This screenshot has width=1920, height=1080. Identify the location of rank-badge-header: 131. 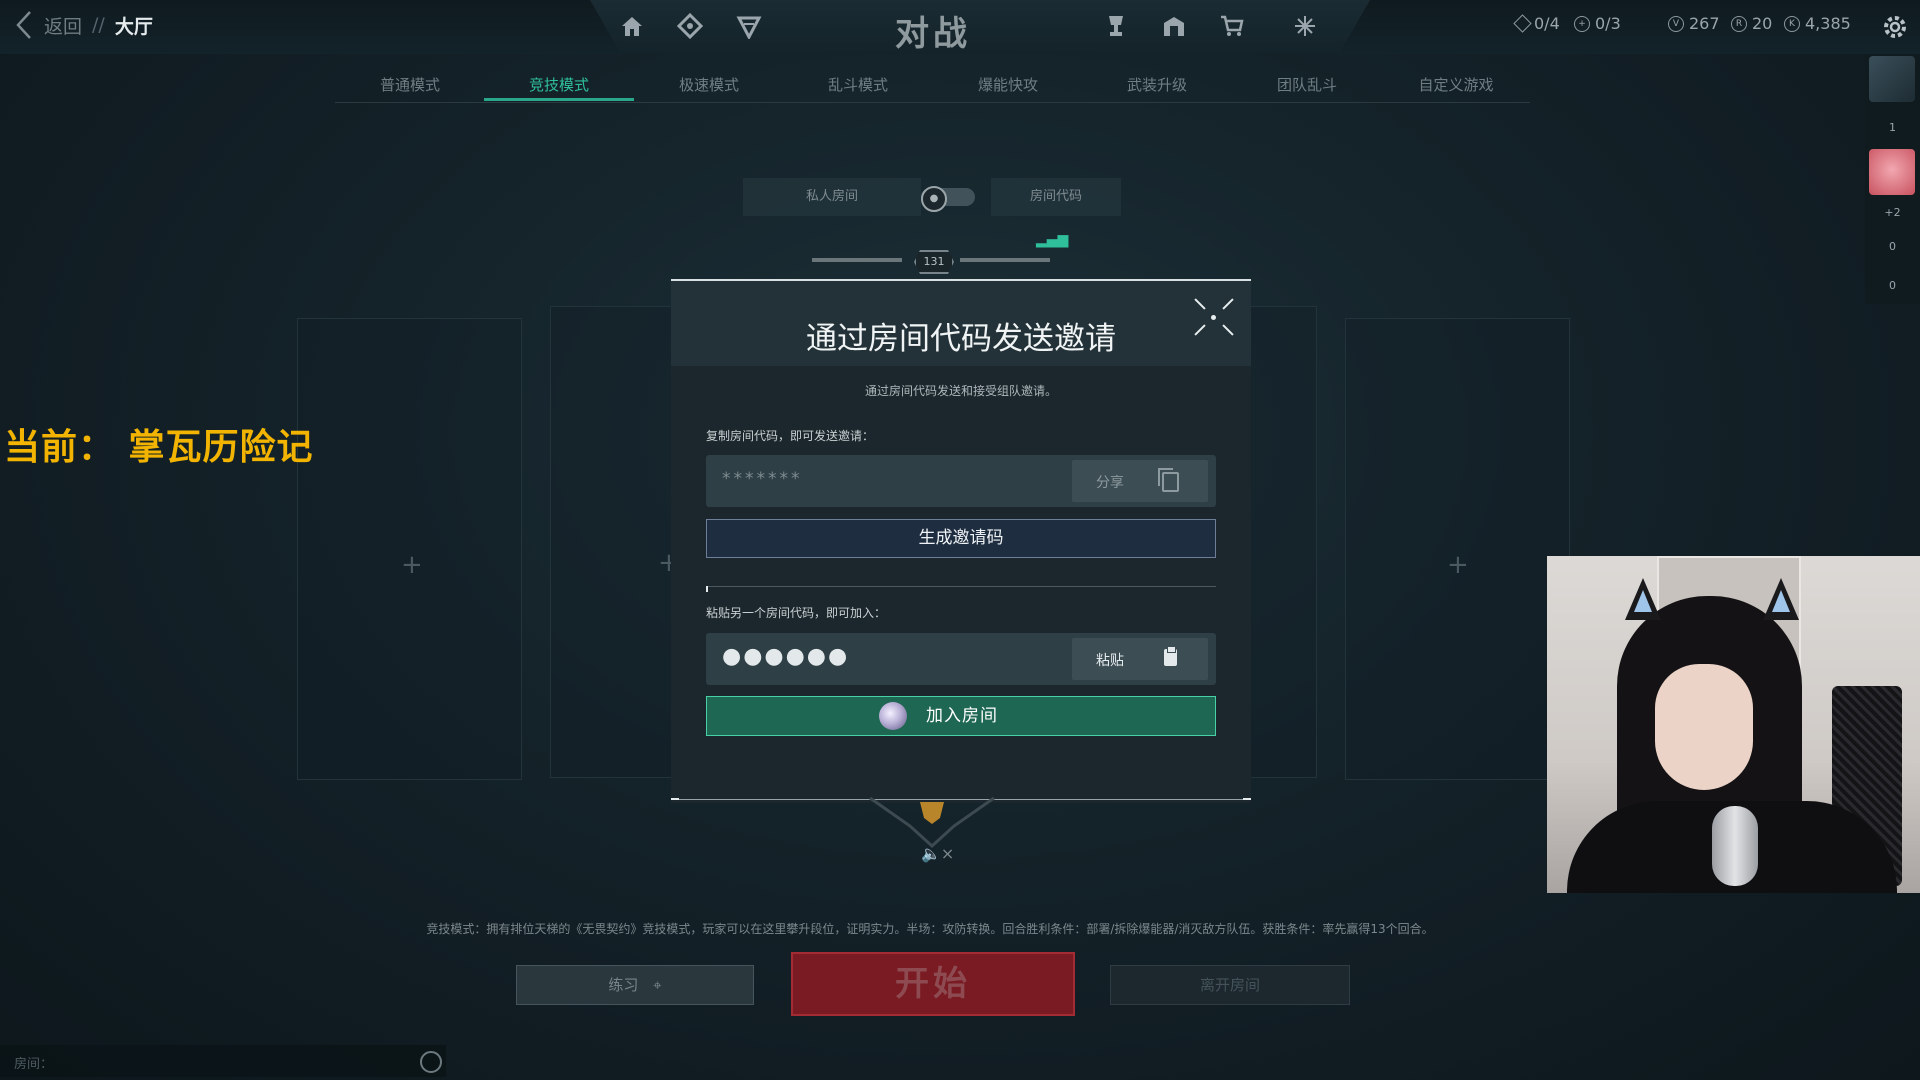
(932, 265).